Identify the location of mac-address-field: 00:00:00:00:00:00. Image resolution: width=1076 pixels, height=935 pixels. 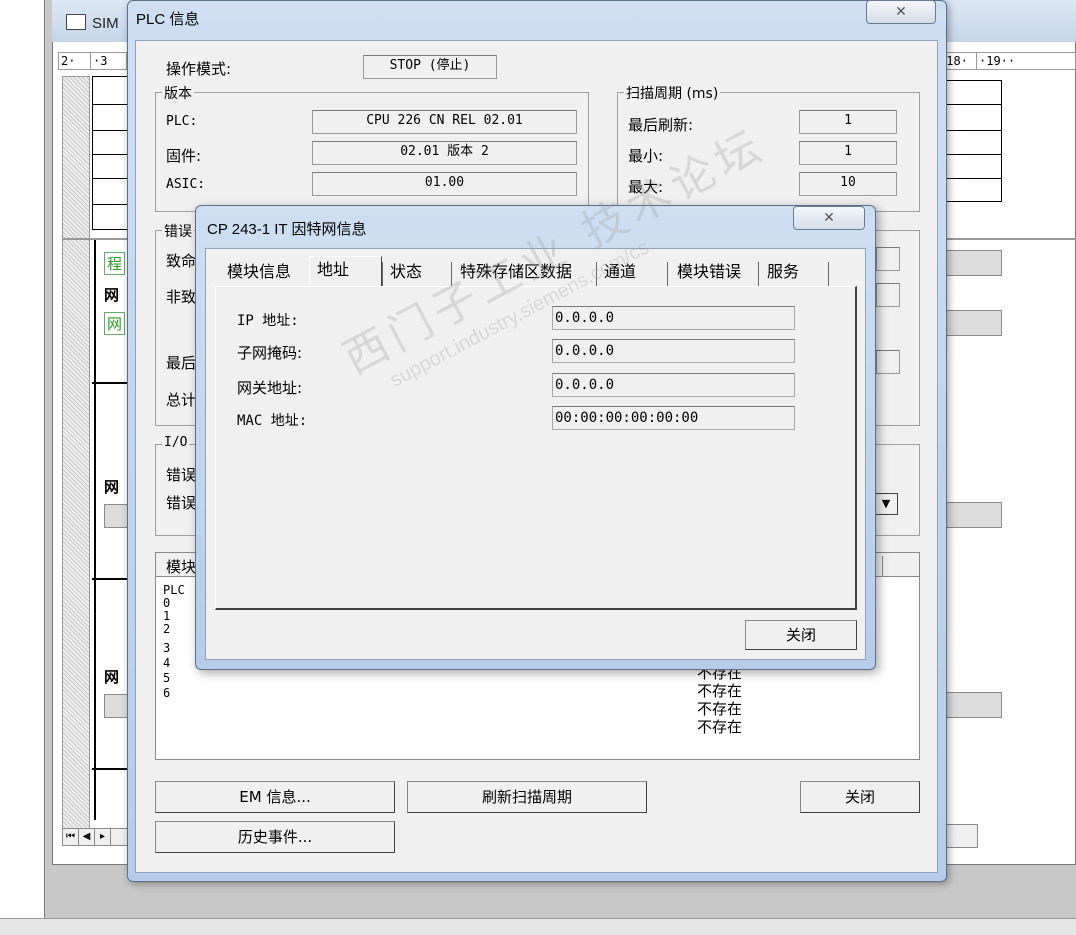
(673, 418).